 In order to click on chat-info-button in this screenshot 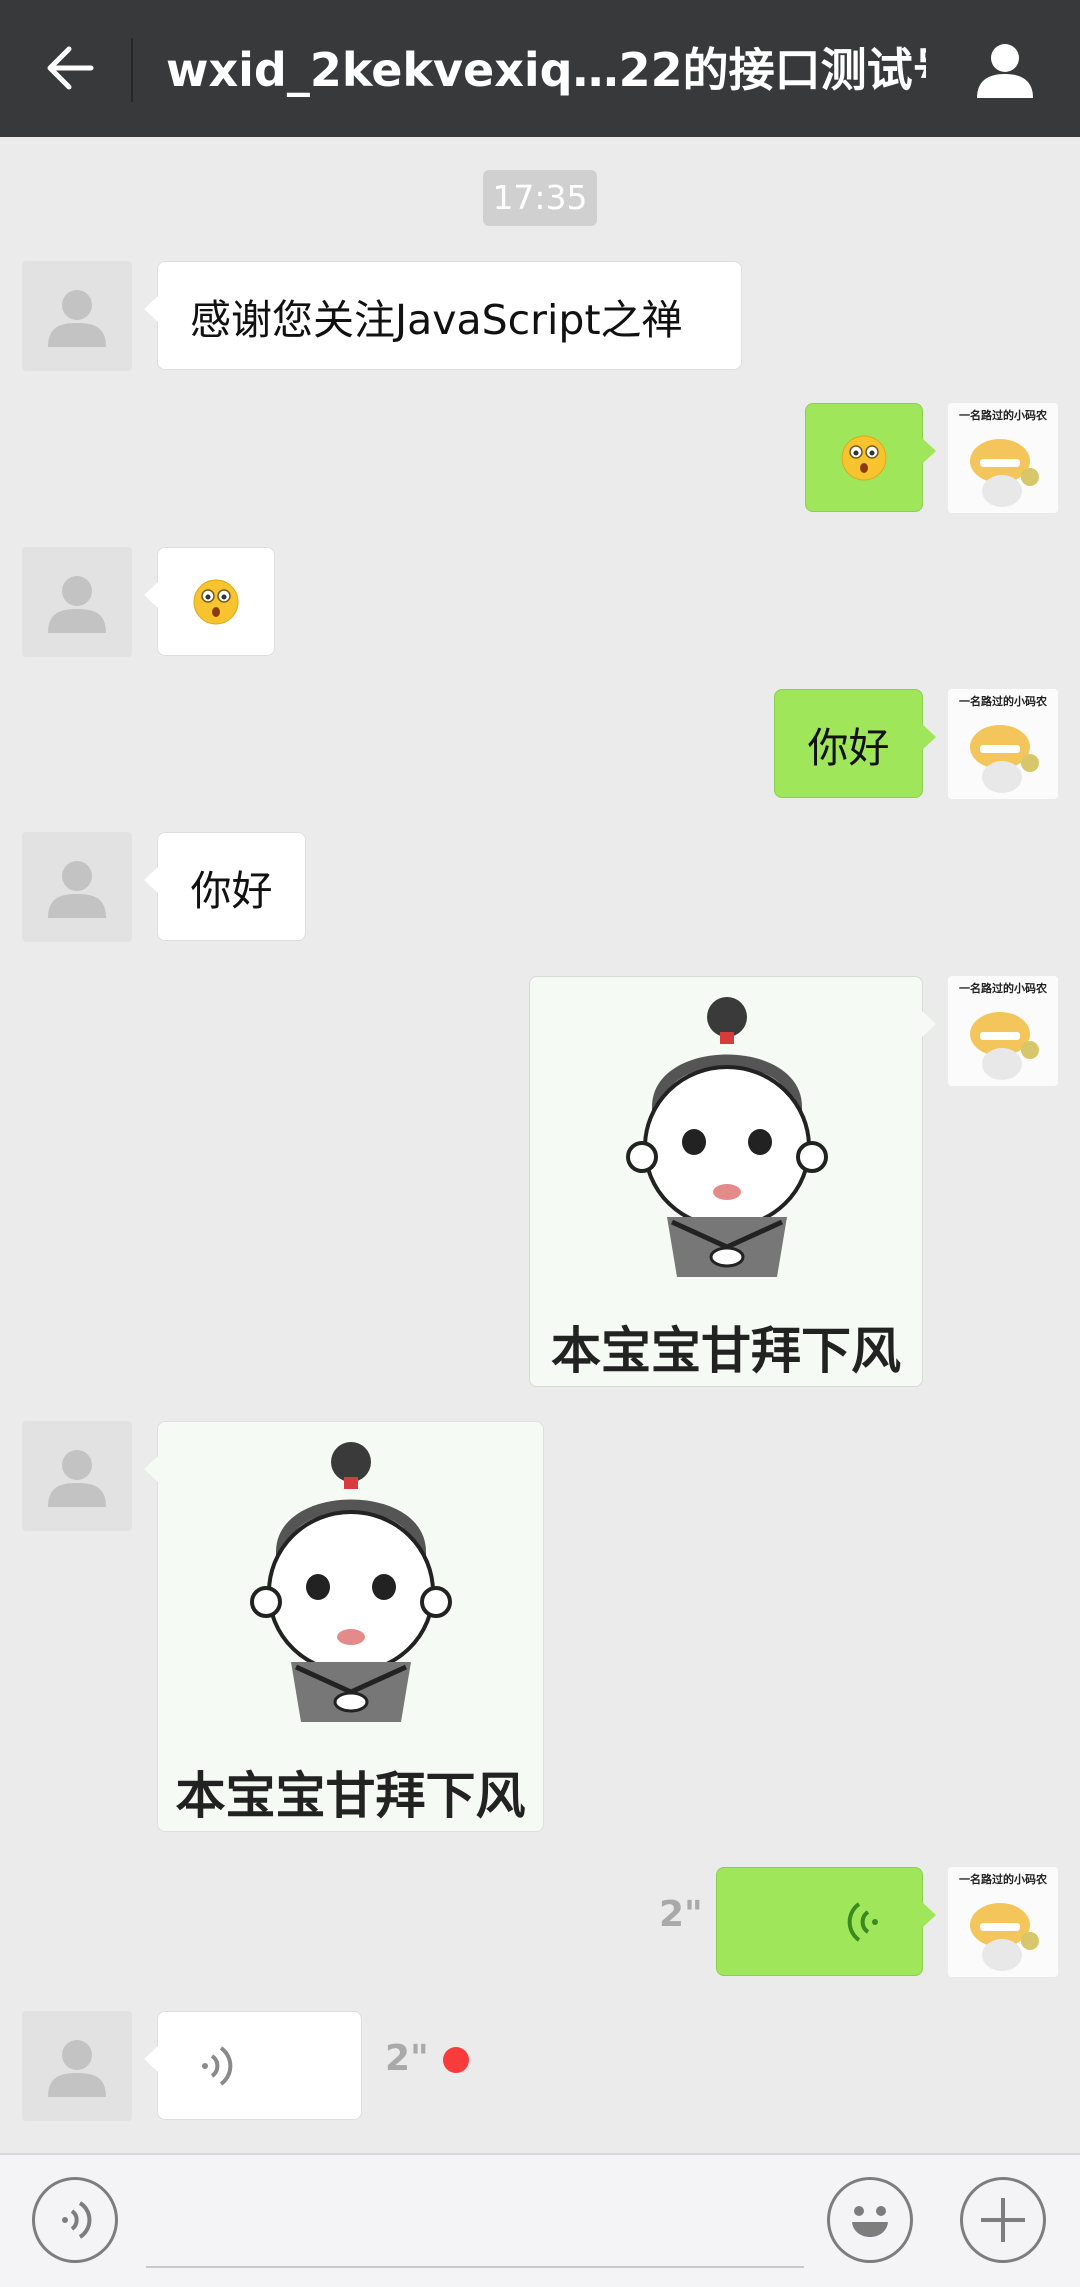, I will do `click(1005, 70)`.